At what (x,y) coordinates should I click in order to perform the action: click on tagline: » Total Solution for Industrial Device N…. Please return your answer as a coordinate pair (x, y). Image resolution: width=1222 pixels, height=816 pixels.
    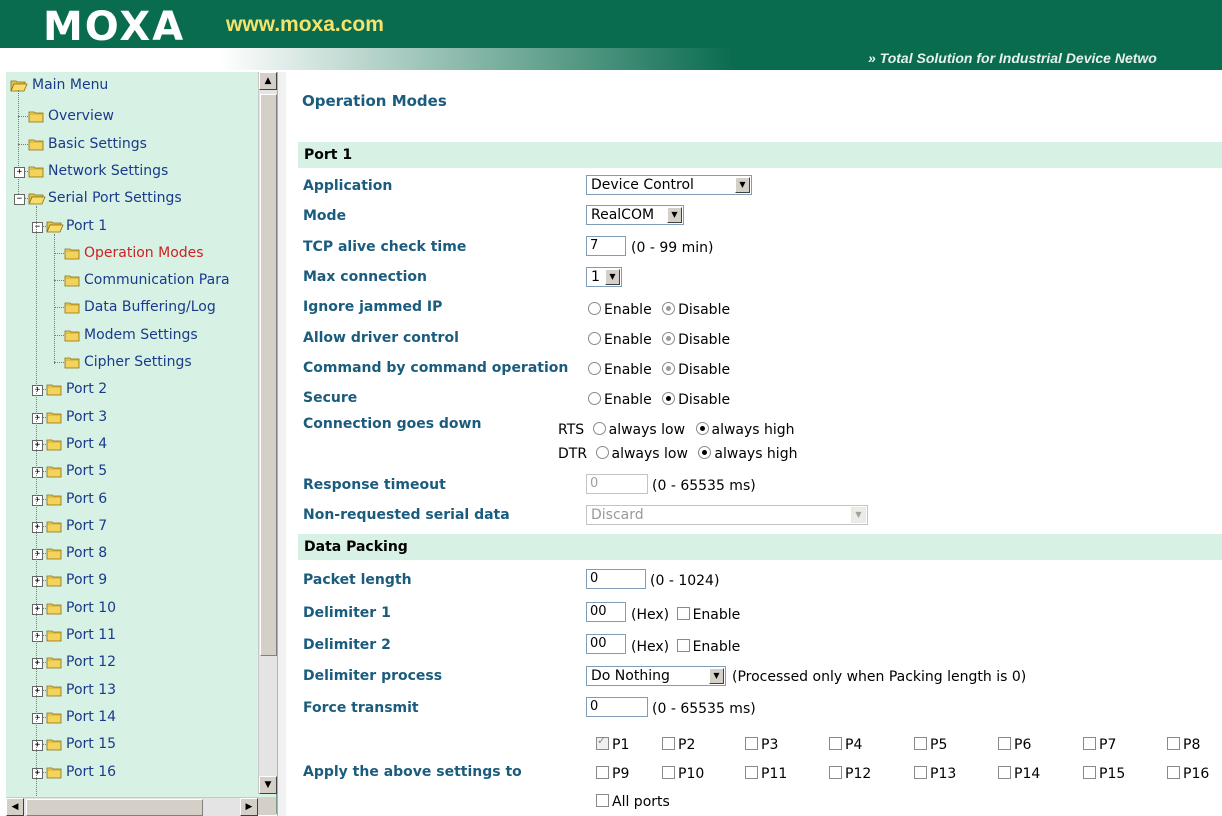
    Looking at the image, I should click on (1012, 58).